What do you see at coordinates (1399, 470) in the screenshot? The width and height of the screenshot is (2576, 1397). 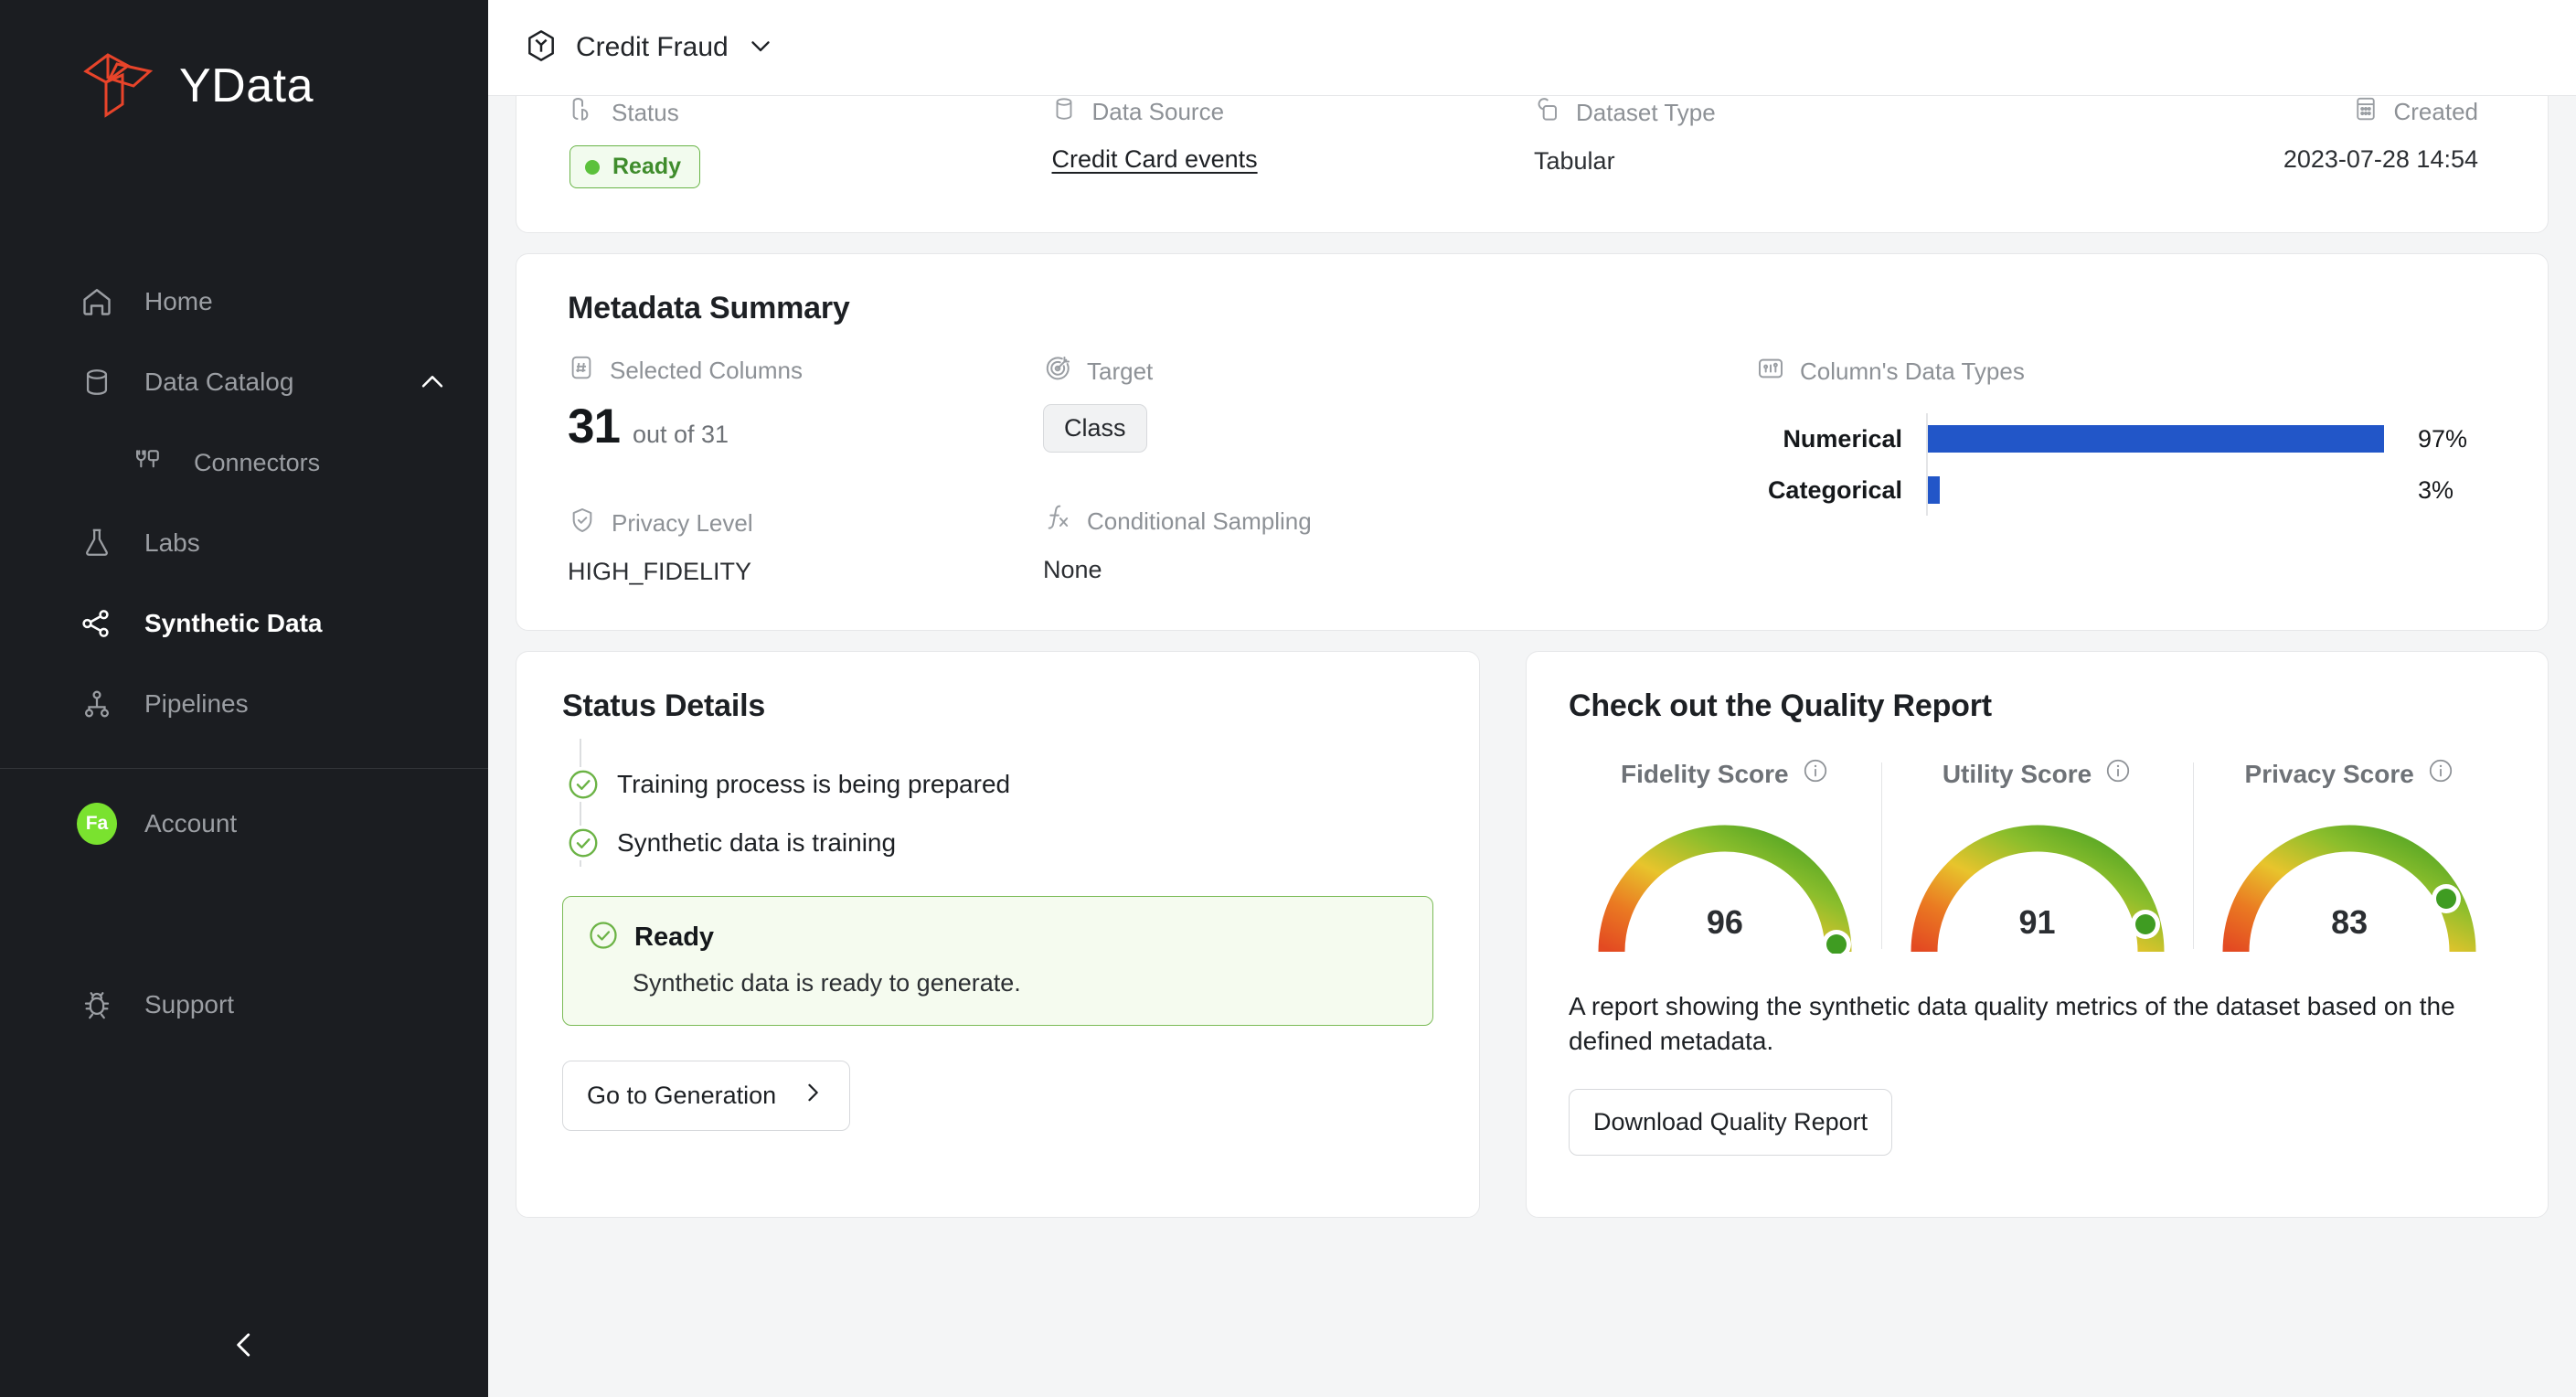 I see `metadata-column-2: Target Class Conditional Sampling None` at bounding box center [1399, 470].